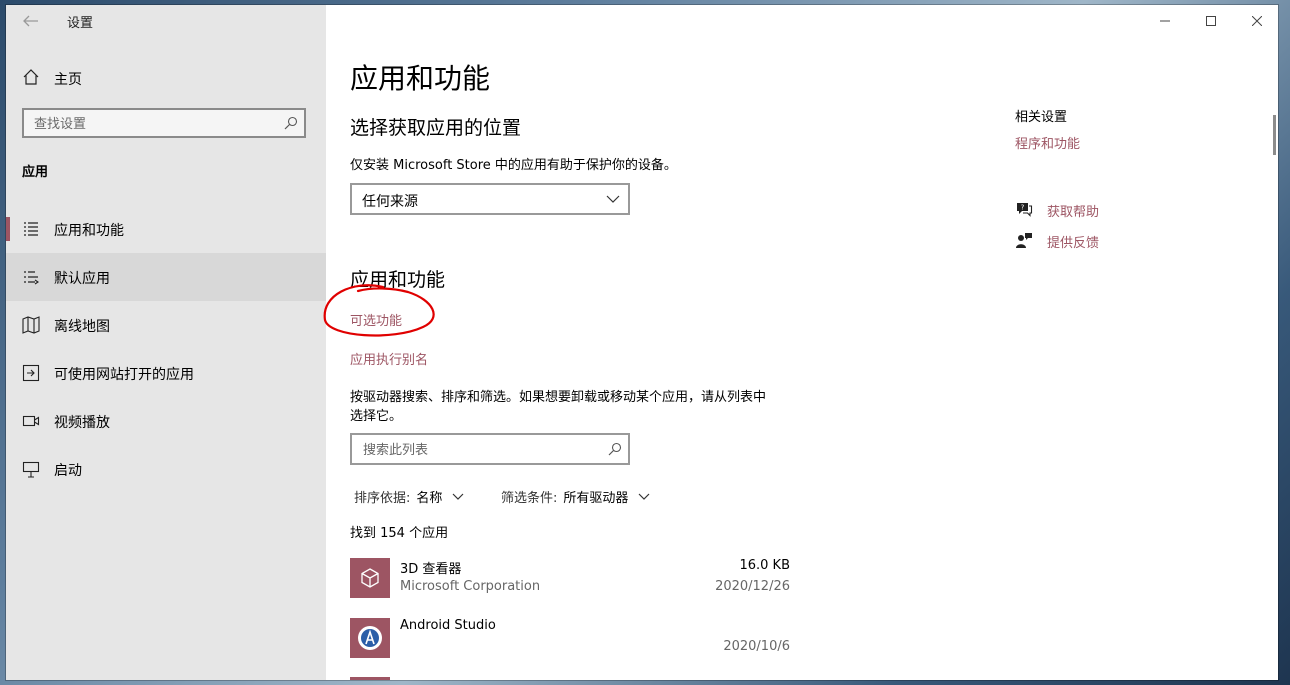 The image size is (1290, 685). What do you see at coordinates (166, 77) in the screenshot?
I see `nav-home: 主页` at bounding box center [166, 77].